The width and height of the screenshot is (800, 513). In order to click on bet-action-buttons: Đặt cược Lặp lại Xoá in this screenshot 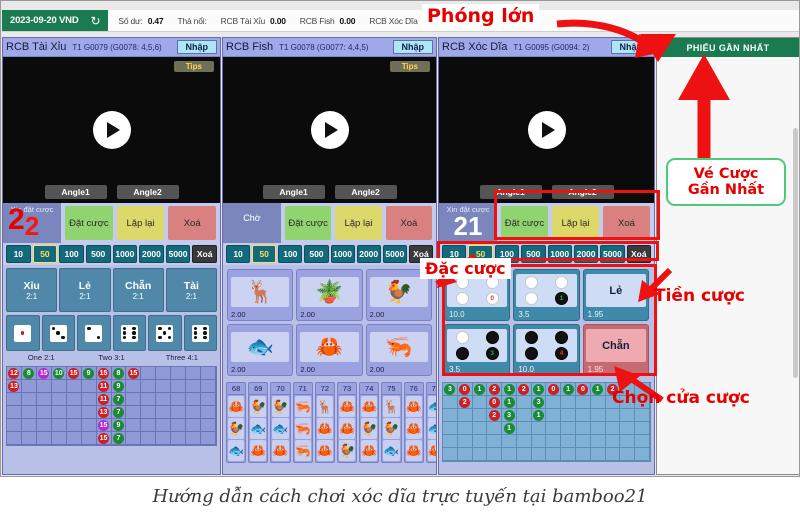, I will do `click(358, 223)`.